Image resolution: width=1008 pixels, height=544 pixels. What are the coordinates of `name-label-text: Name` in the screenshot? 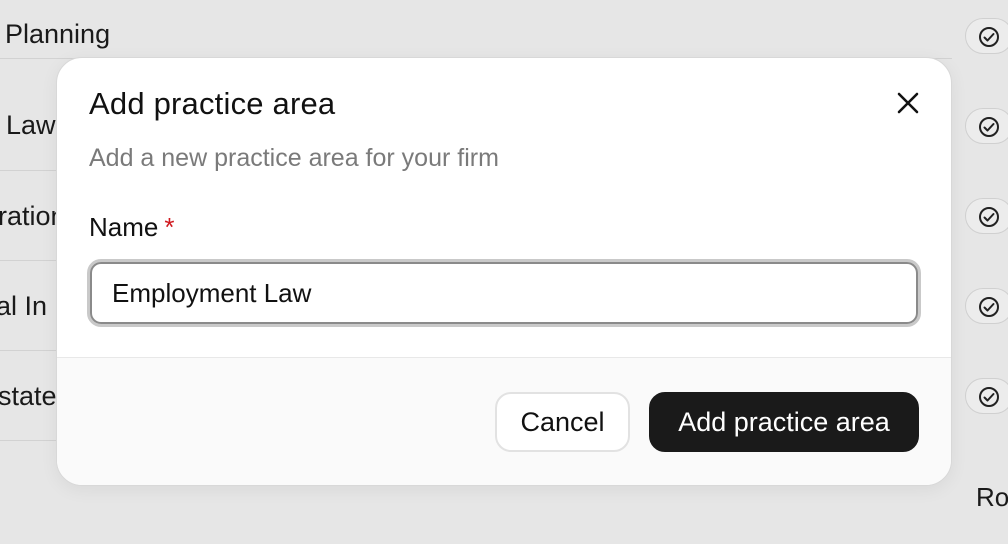 It's located at (124, 227).